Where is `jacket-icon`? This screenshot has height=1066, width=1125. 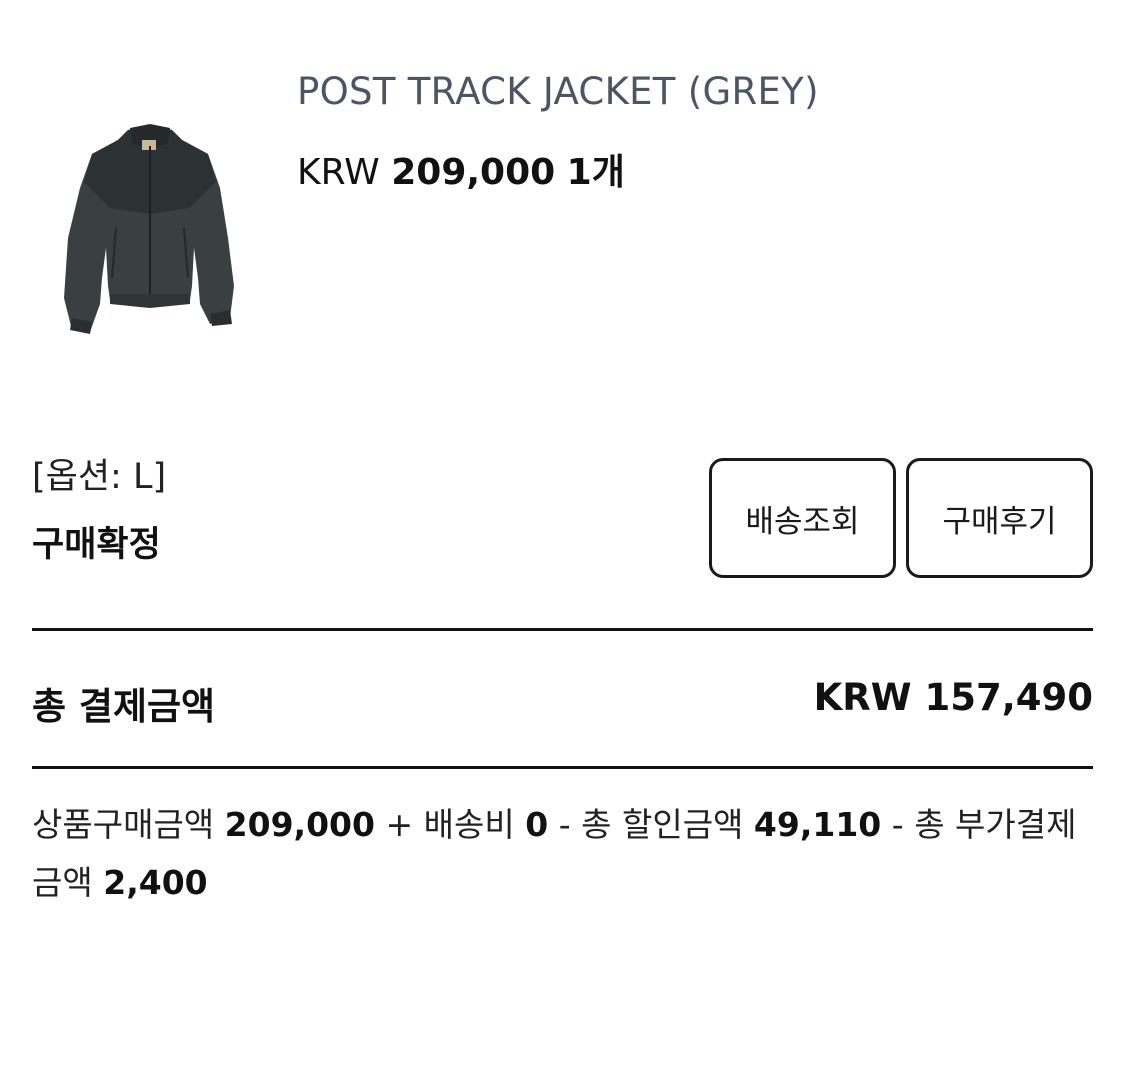 jacket-icon is located at coordinates (149, 229).